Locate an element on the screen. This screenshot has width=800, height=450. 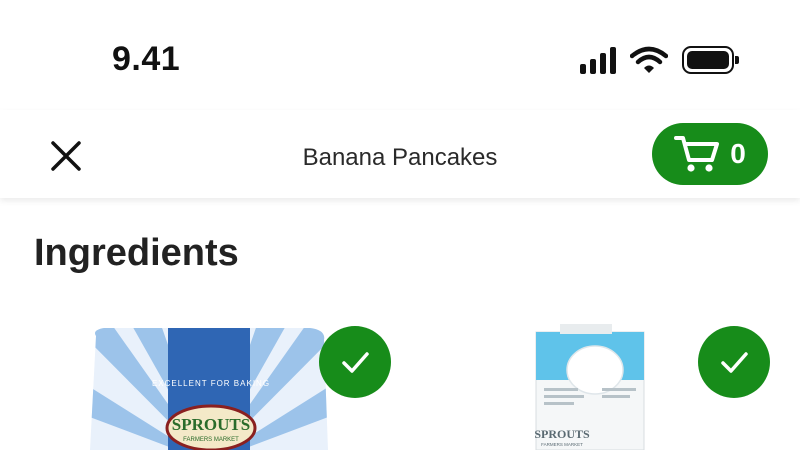
flour-brand: SPROUTS is located at coordinates (211, 424).